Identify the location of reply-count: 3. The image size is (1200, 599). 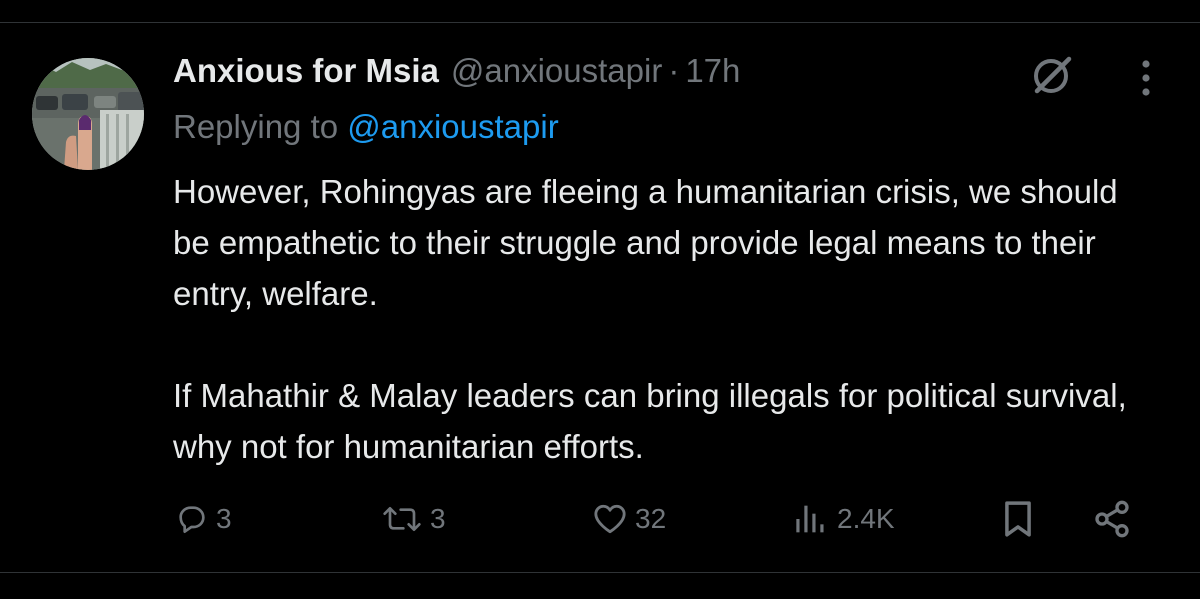
(224, 518).